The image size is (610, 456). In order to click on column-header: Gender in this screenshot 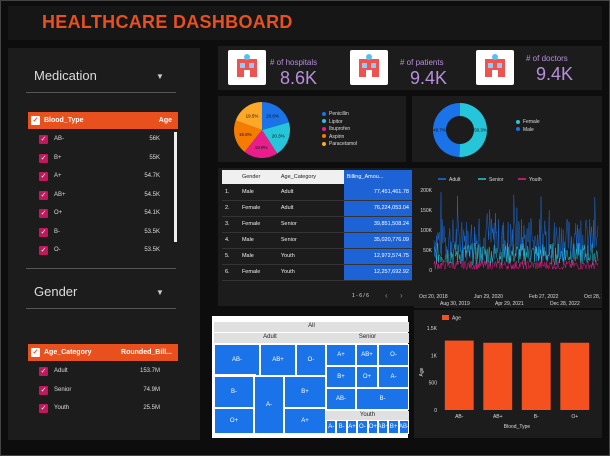, I will do `click(258, 177)`.